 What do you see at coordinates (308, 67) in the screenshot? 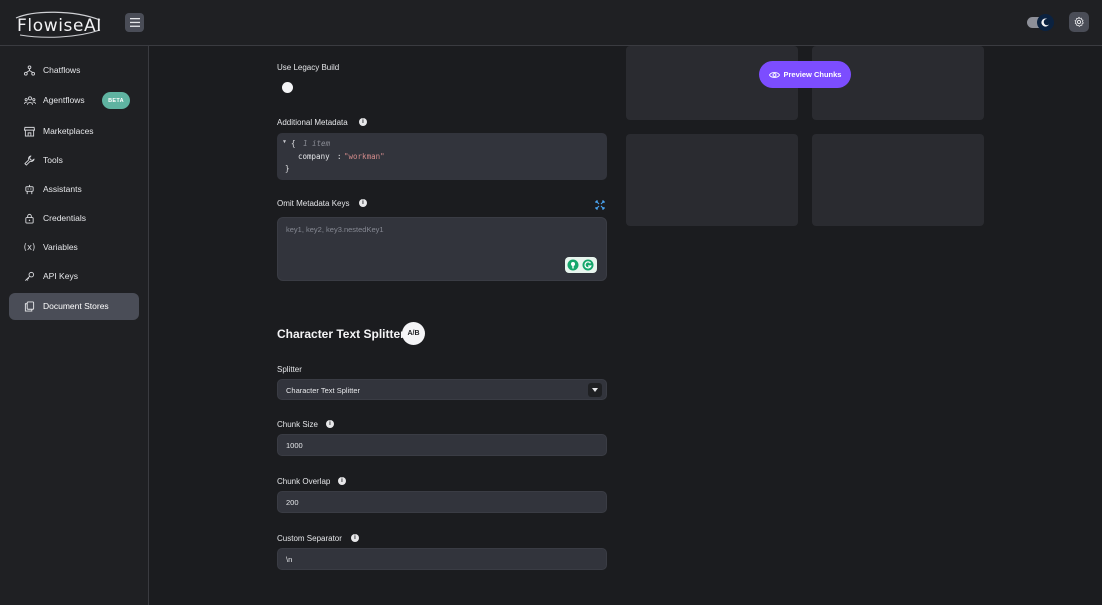
I see `legacy-build-label: Use Legacy Build` at bounding box center [308, 67].